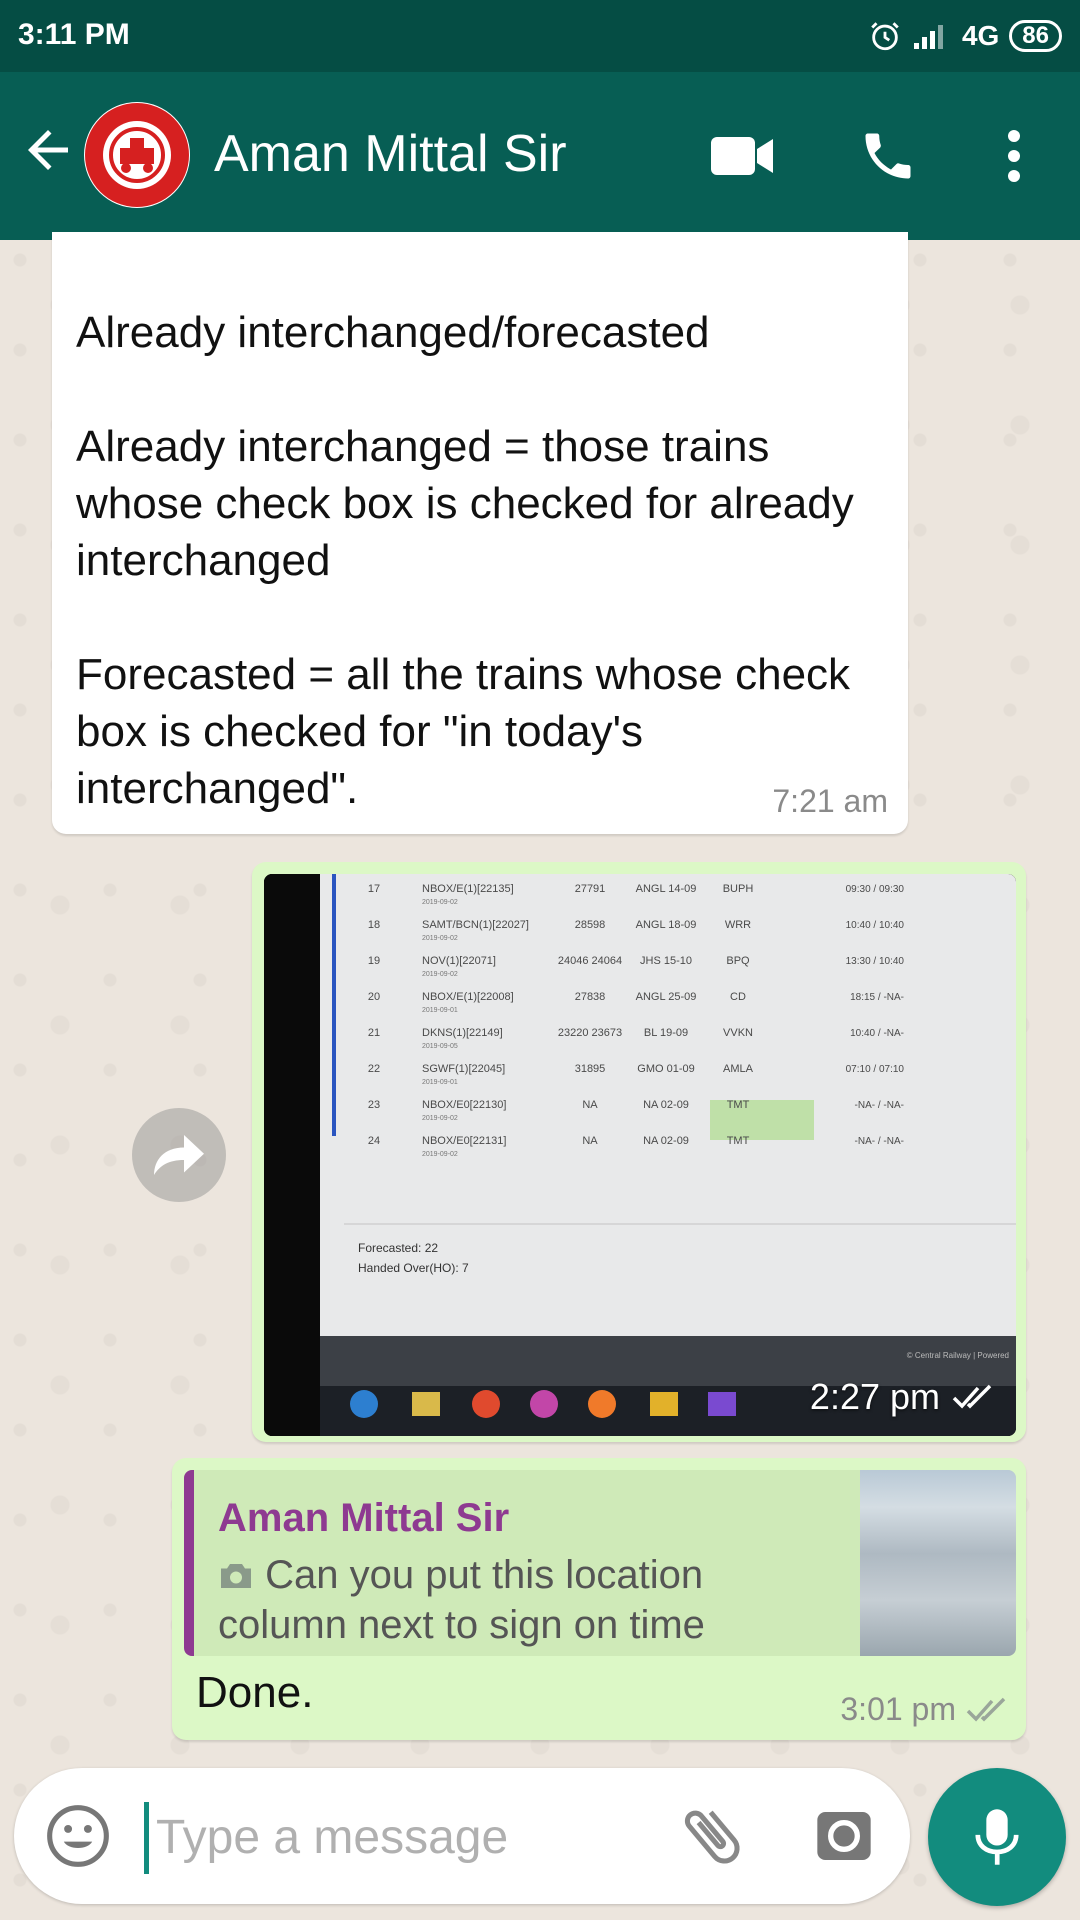  What do you see at coordinates (390, 154) in the screenshot?
I see `contact-name: Aman Mittal Sir` at bounding box center [390, 154].